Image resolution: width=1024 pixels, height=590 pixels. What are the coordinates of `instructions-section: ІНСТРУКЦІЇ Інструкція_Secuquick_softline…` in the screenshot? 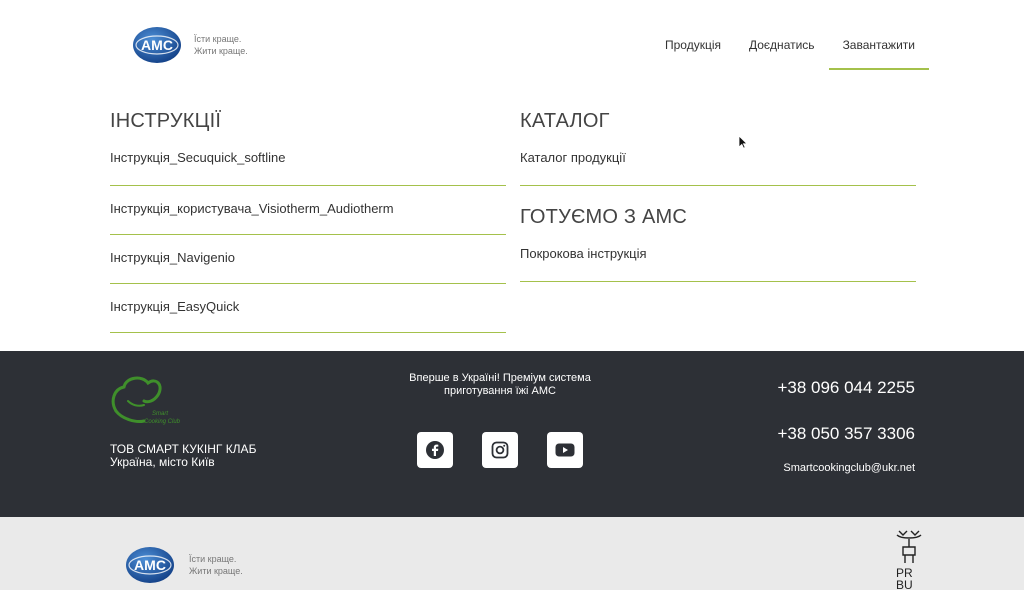 It's located at (308, 219).